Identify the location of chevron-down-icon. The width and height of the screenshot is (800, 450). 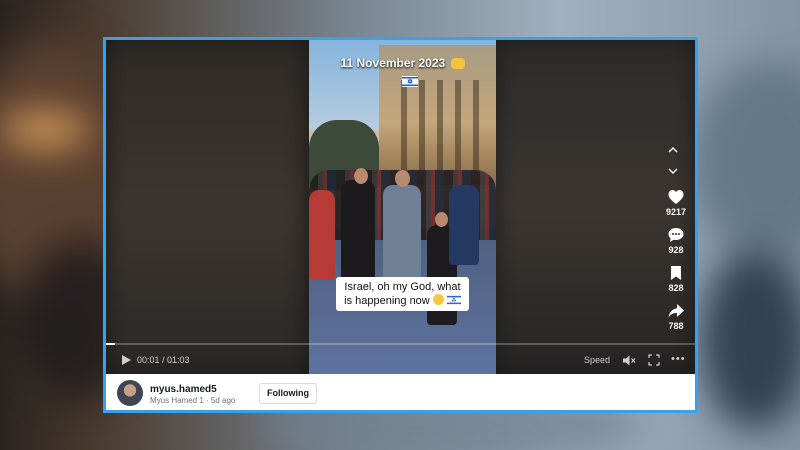
(673, 171).